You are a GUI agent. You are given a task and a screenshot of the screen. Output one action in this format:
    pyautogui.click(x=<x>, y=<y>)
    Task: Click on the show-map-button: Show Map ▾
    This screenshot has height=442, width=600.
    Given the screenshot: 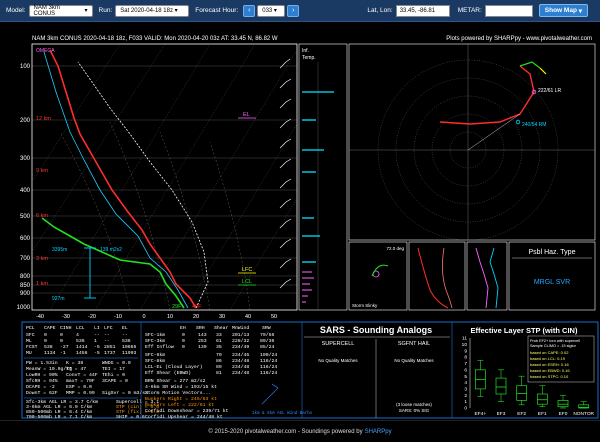 What is the action you would take?
    pyautogui.click(x=563, y=10)
    